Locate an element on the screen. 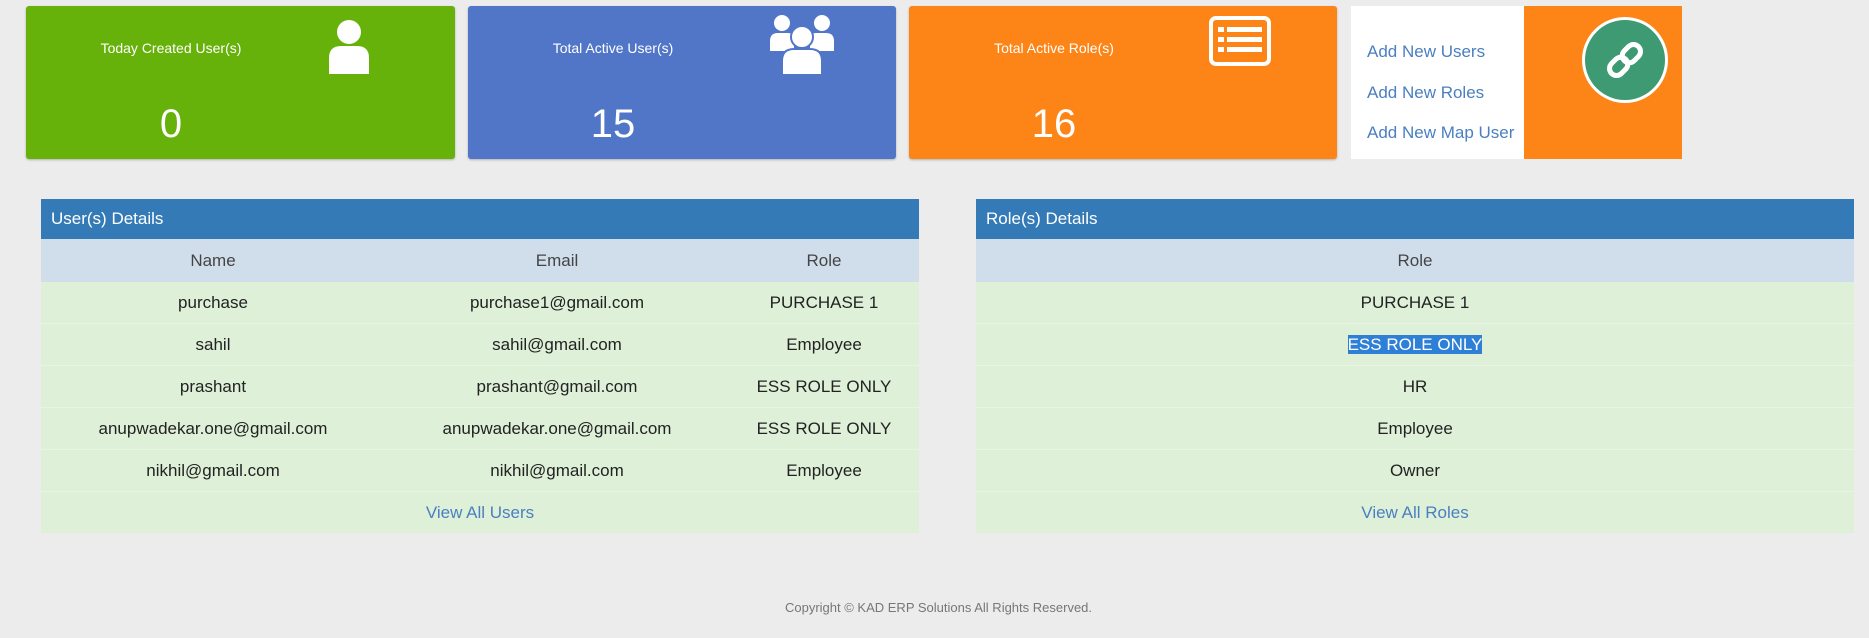 The image size is (1869, 638). card-label: Today Created User(s) is located at coordinates (171, 48).